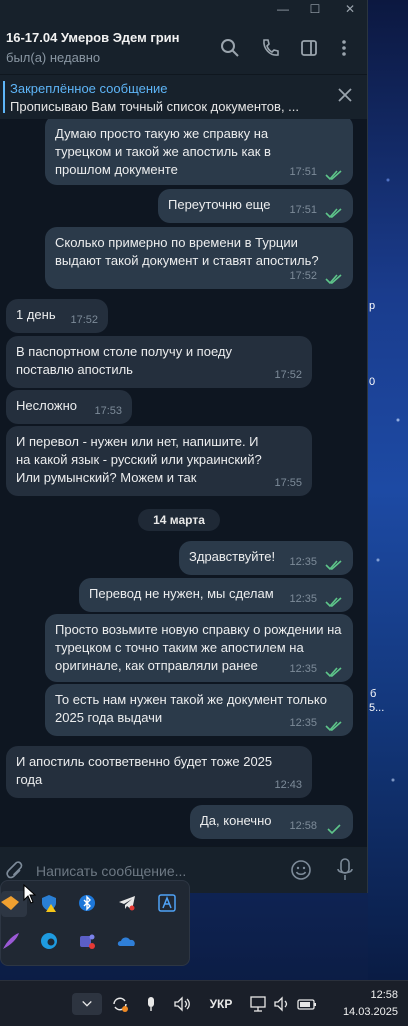 The height and width of the screenshot is (1026, 408). Describe the element at coordinates (221, 1004) in the screenshot. I see `language-indicator: УКР` at that location.